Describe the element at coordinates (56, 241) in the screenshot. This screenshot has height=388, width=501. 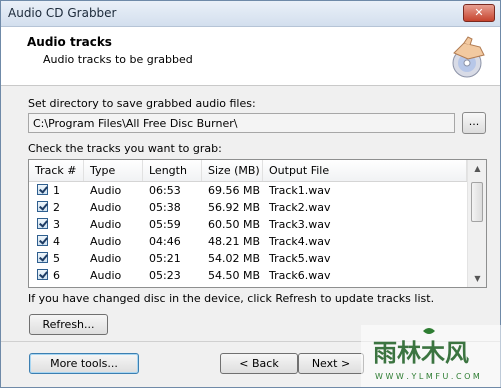
I see `track-number: 4` at that location.